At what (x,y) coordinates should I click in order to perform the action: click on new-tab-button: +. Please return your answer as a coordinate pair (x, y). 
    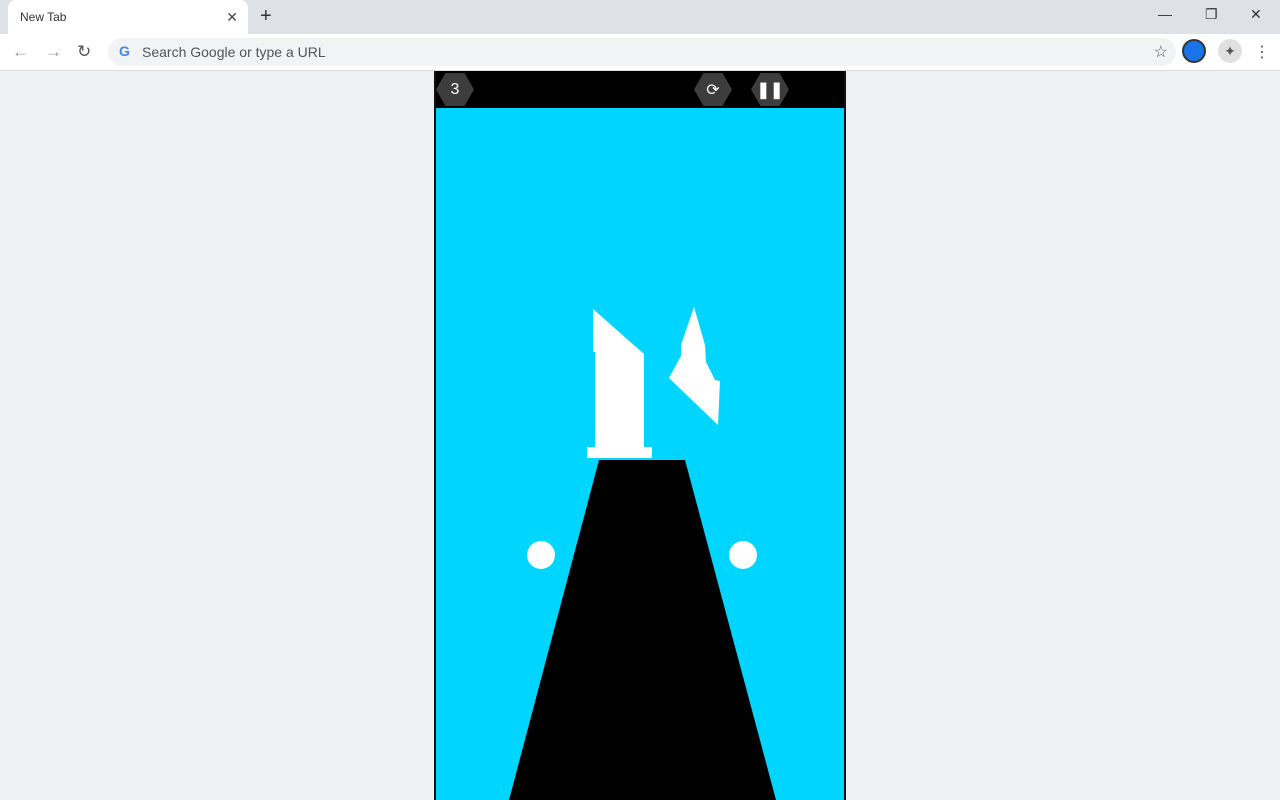
    Looking at the image, I should click on (266, 16).